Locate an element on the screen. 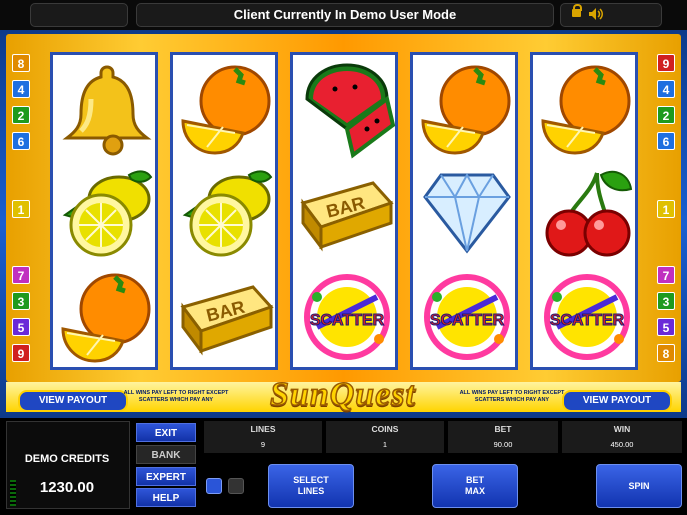  bank-button: BANK is located at coordinates (166, 454).